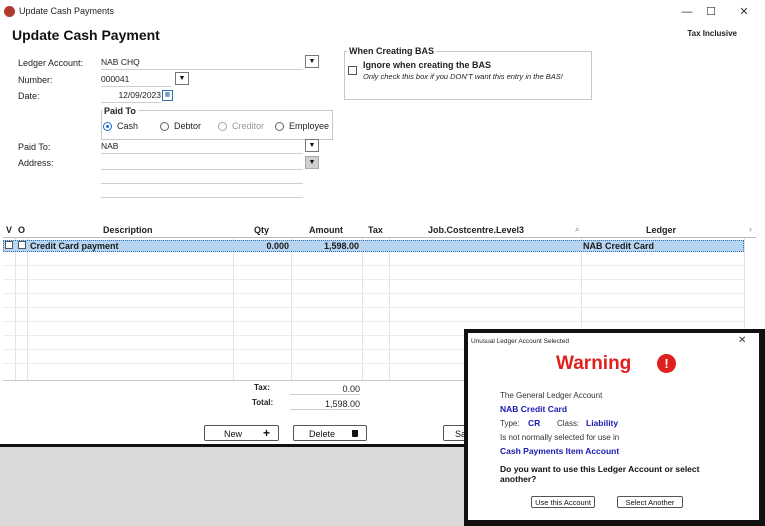 The width and height of the screenshot is (765, 526). I want to click on tax-total-value: 0.00, so click(325, 389).